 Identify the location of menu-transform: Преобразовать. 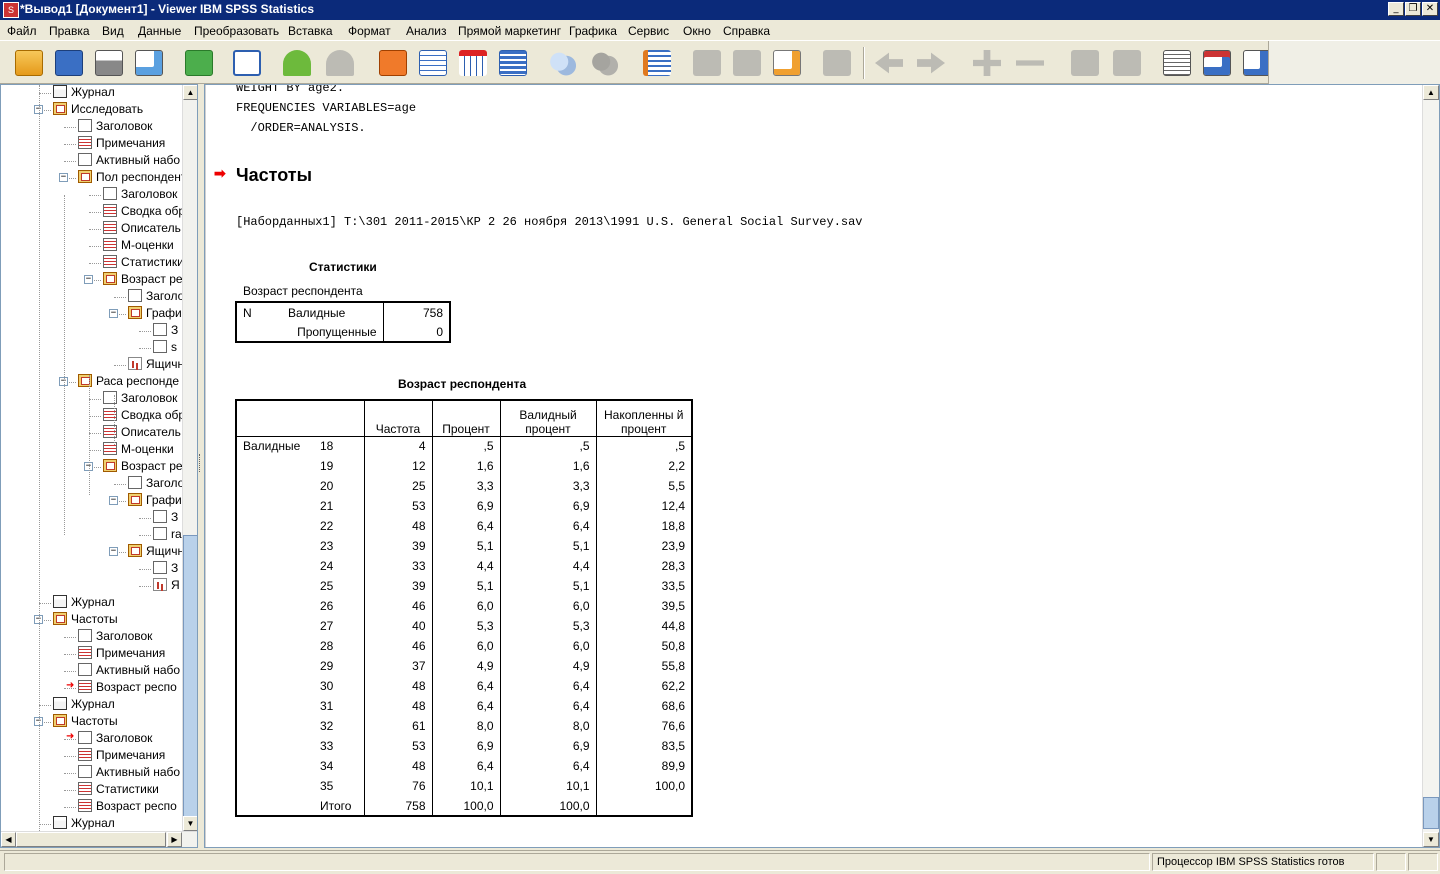
(236, 31).